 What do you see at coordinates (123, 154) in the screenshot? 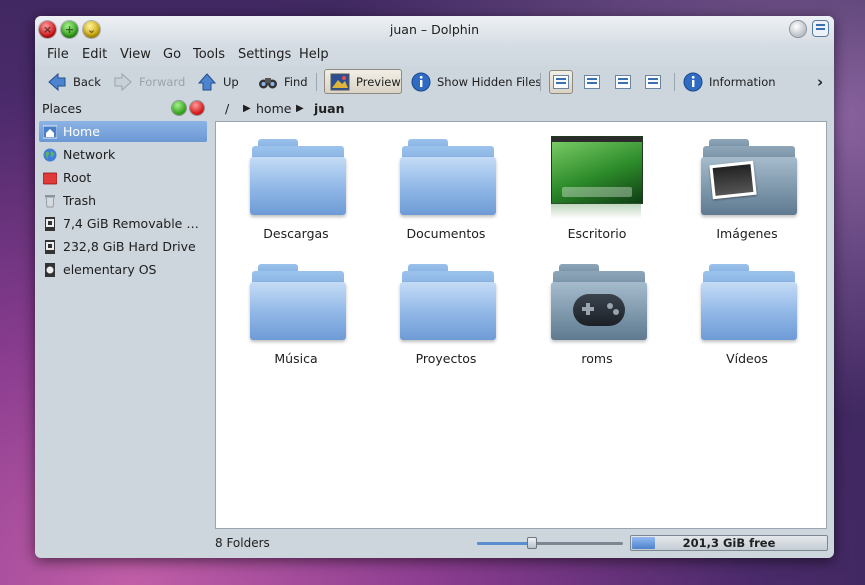
I see `place-network: Network` at bounding box center [123, 154].